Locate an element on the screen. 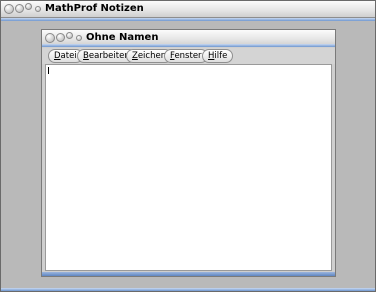 The image size is (376, 292). document-window-title-accent is located at coordinates (188, 45).